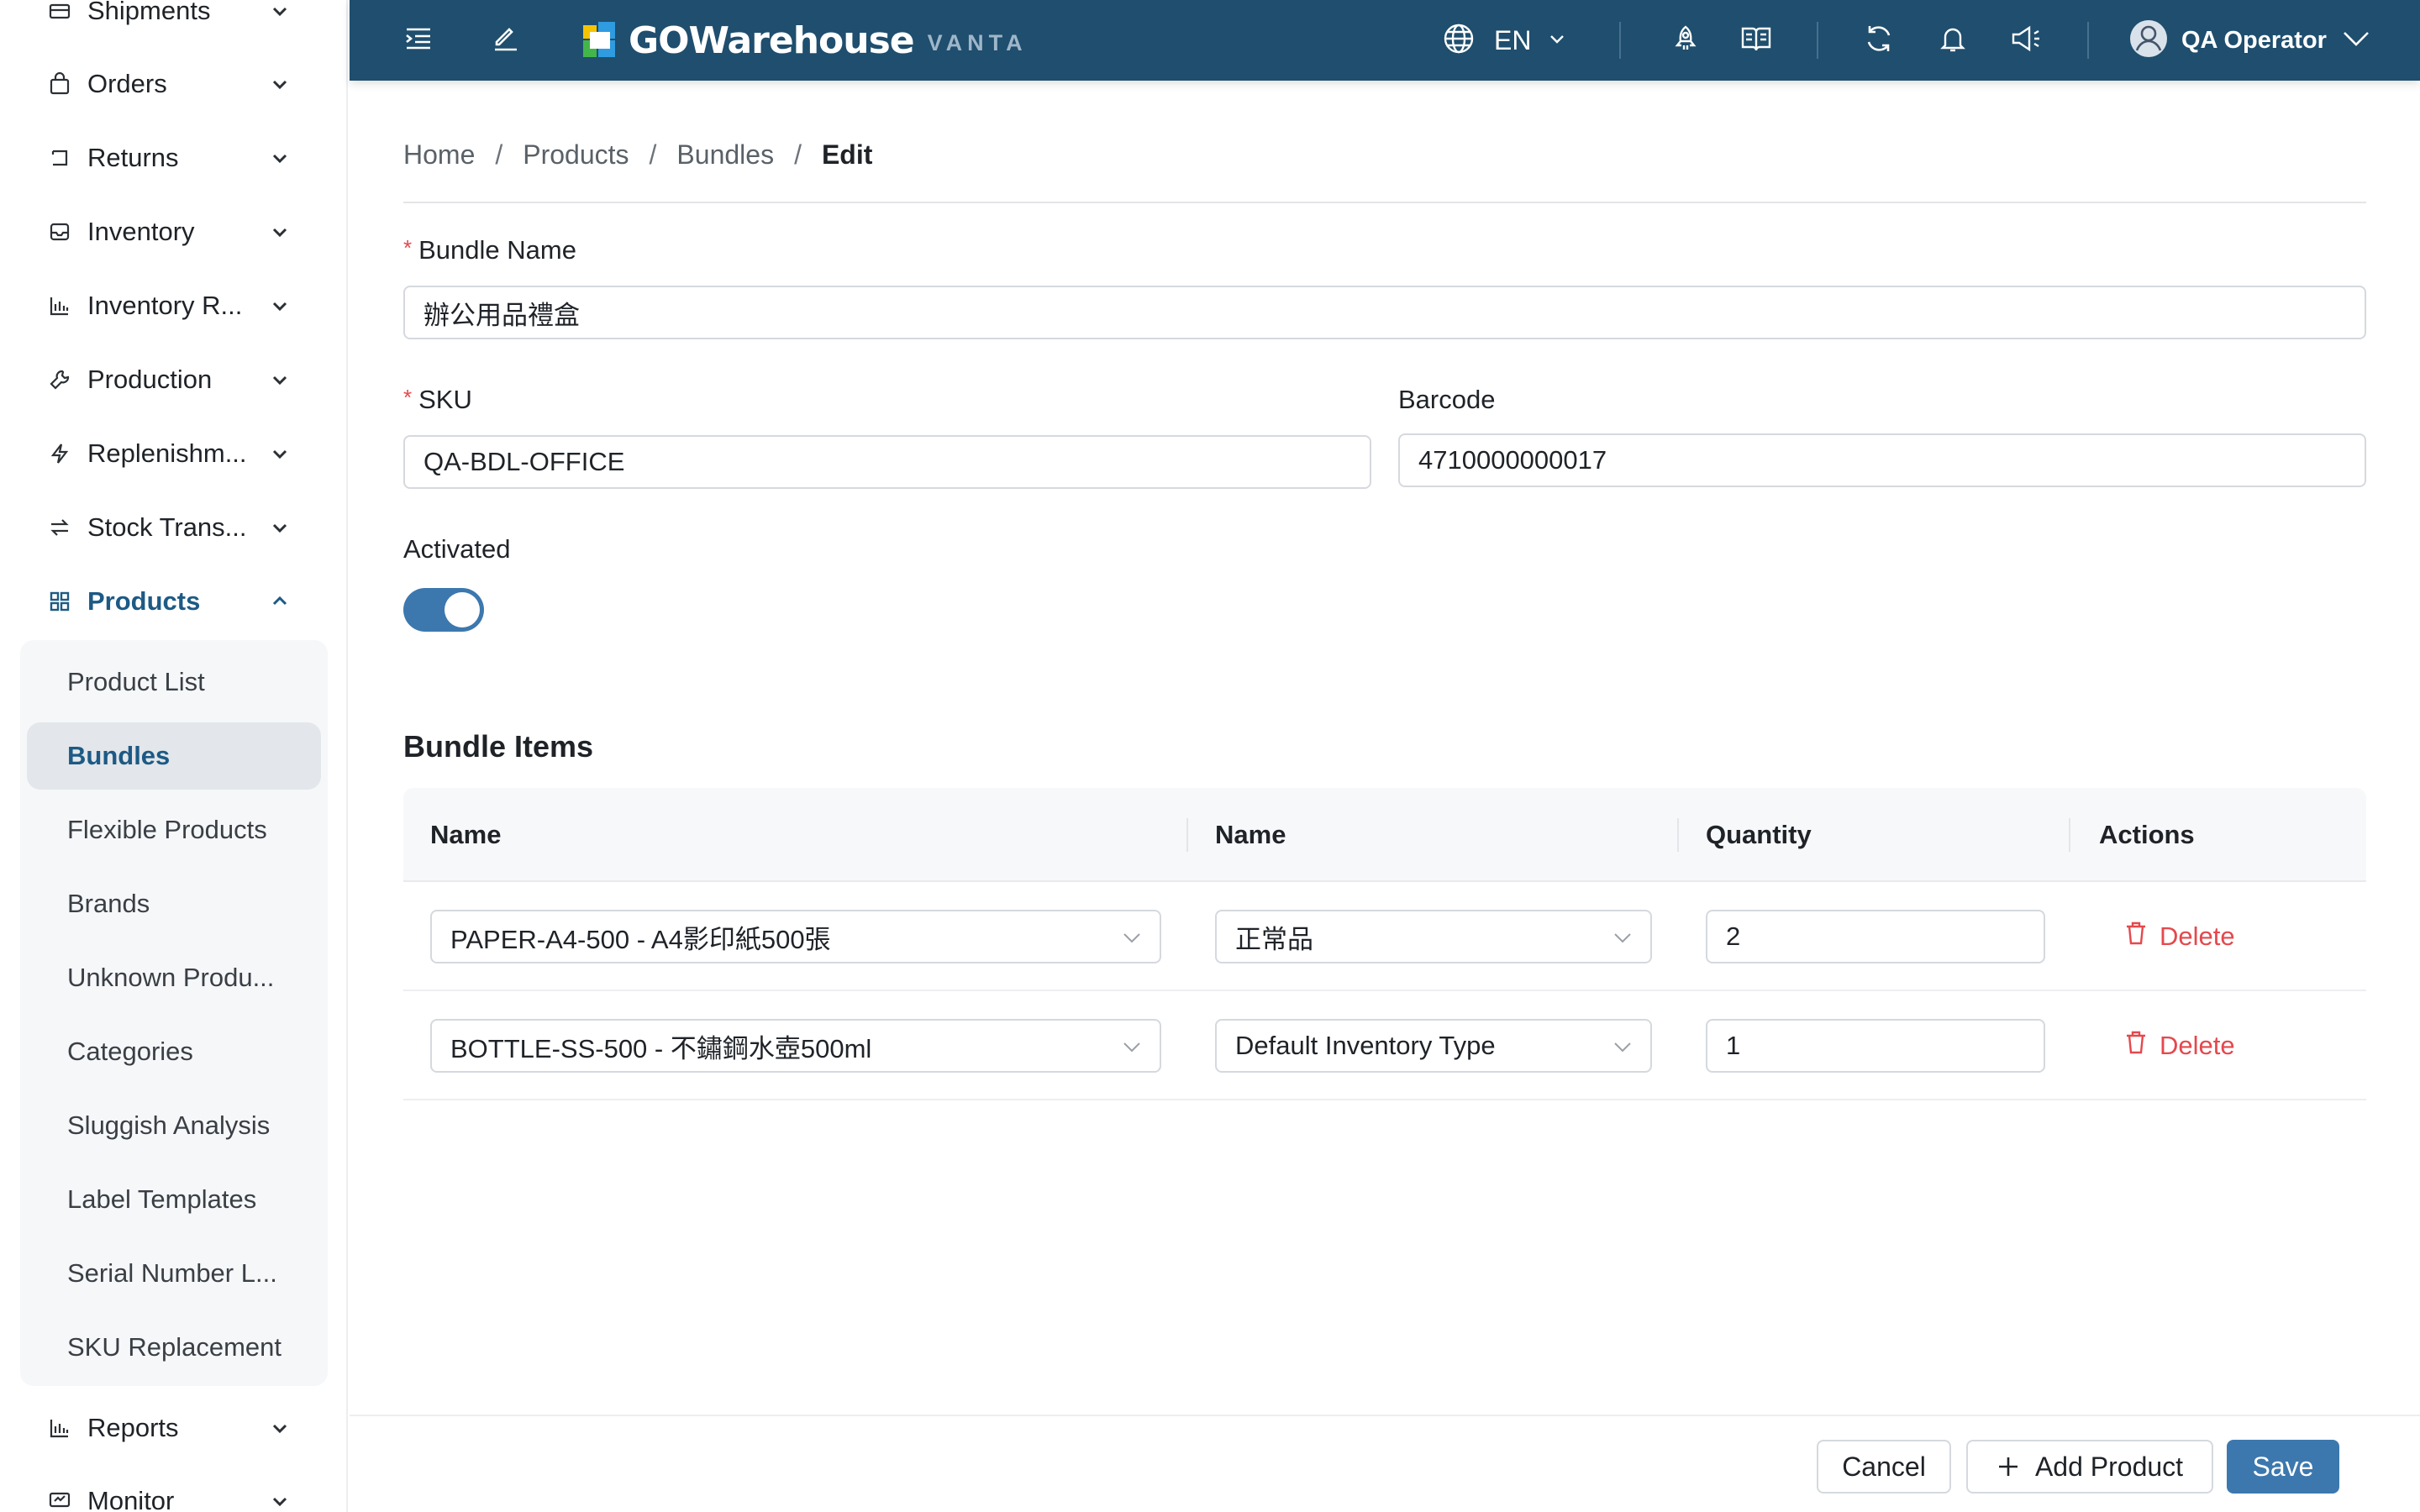  What do you see at coordinates (439, 155) in the screenshot?
I see `breadcrumb-home: Home` at bounding box center [439, 155].